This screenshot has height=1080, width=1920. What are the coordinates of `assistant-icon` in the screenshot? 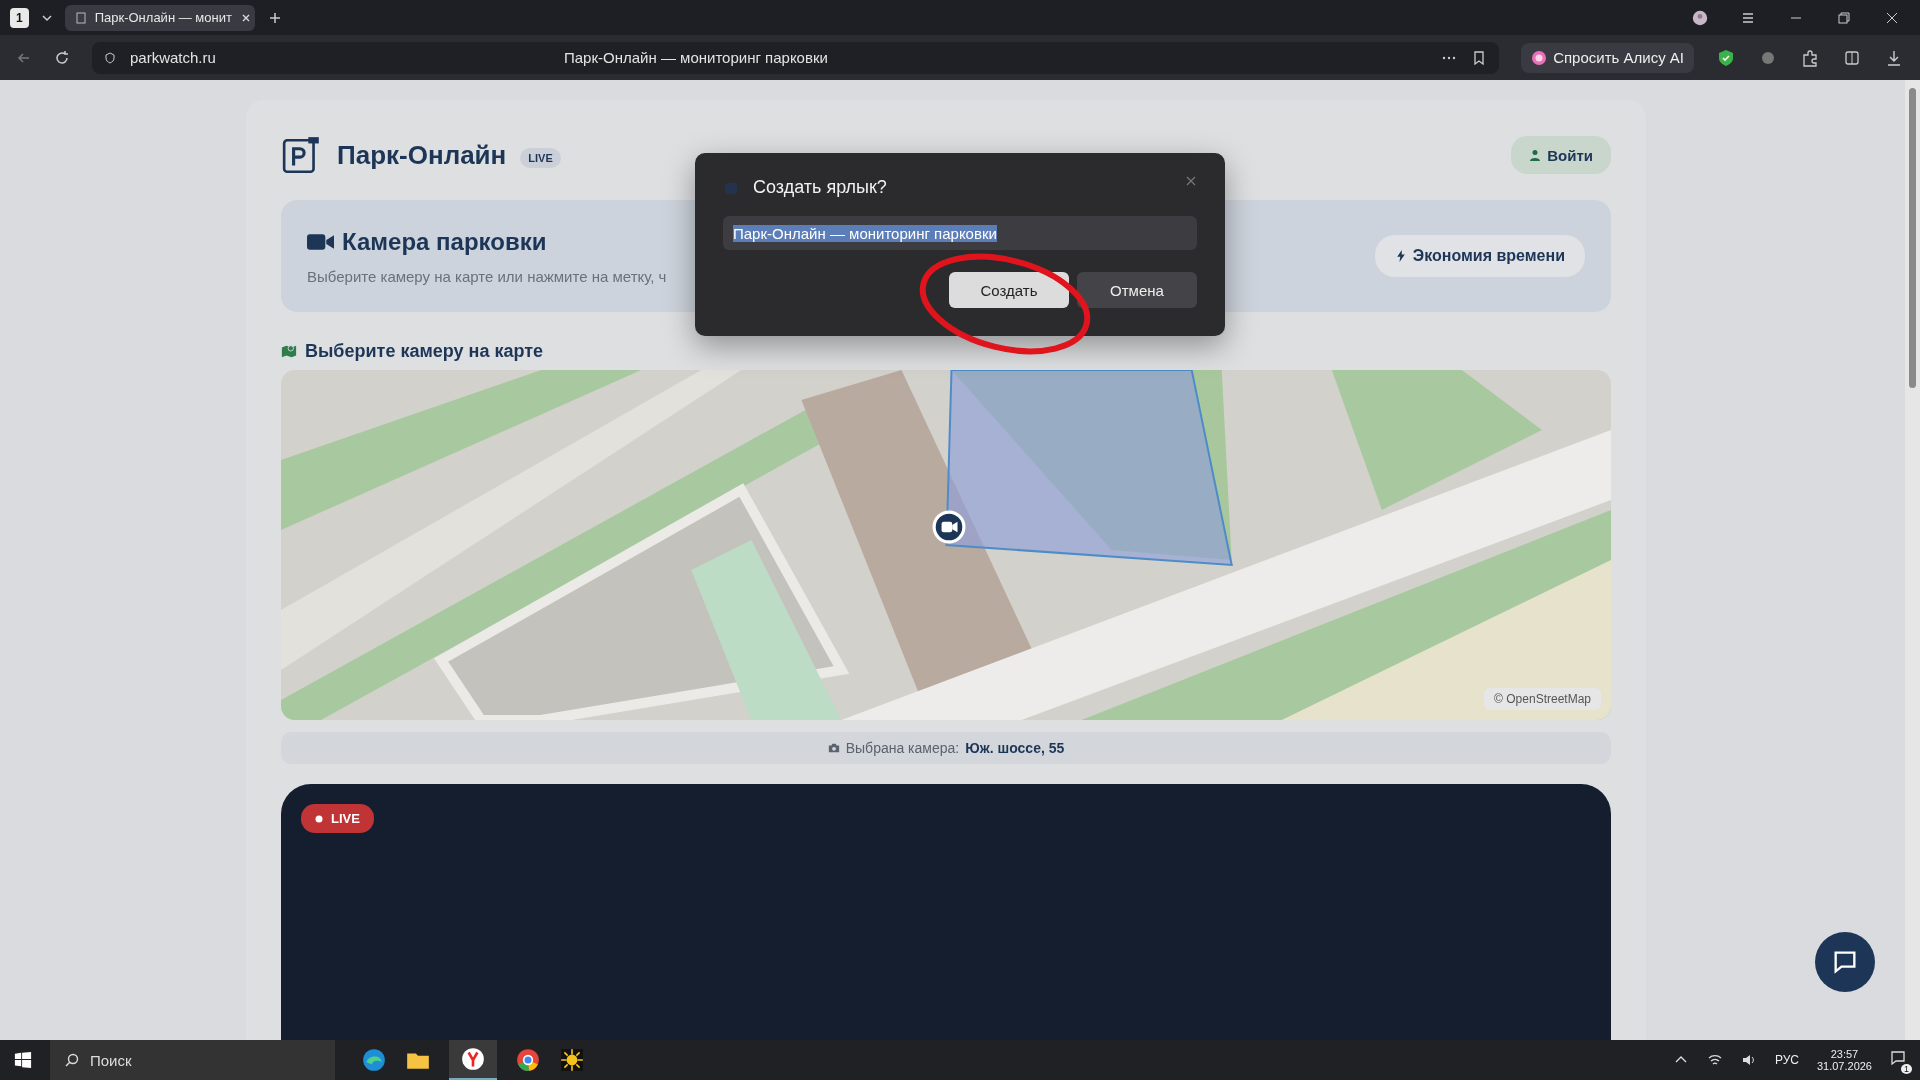 It's located at (1539, 57).